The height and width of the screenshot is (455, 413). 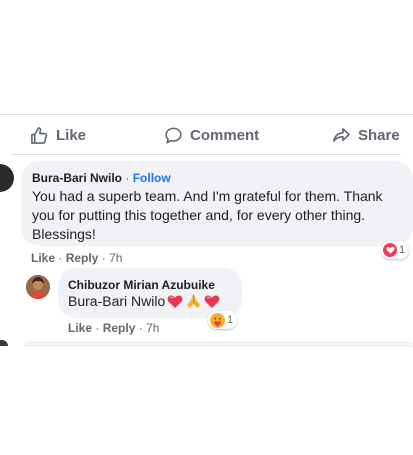 I want to click on care-icon, so click(x=217, y=320).